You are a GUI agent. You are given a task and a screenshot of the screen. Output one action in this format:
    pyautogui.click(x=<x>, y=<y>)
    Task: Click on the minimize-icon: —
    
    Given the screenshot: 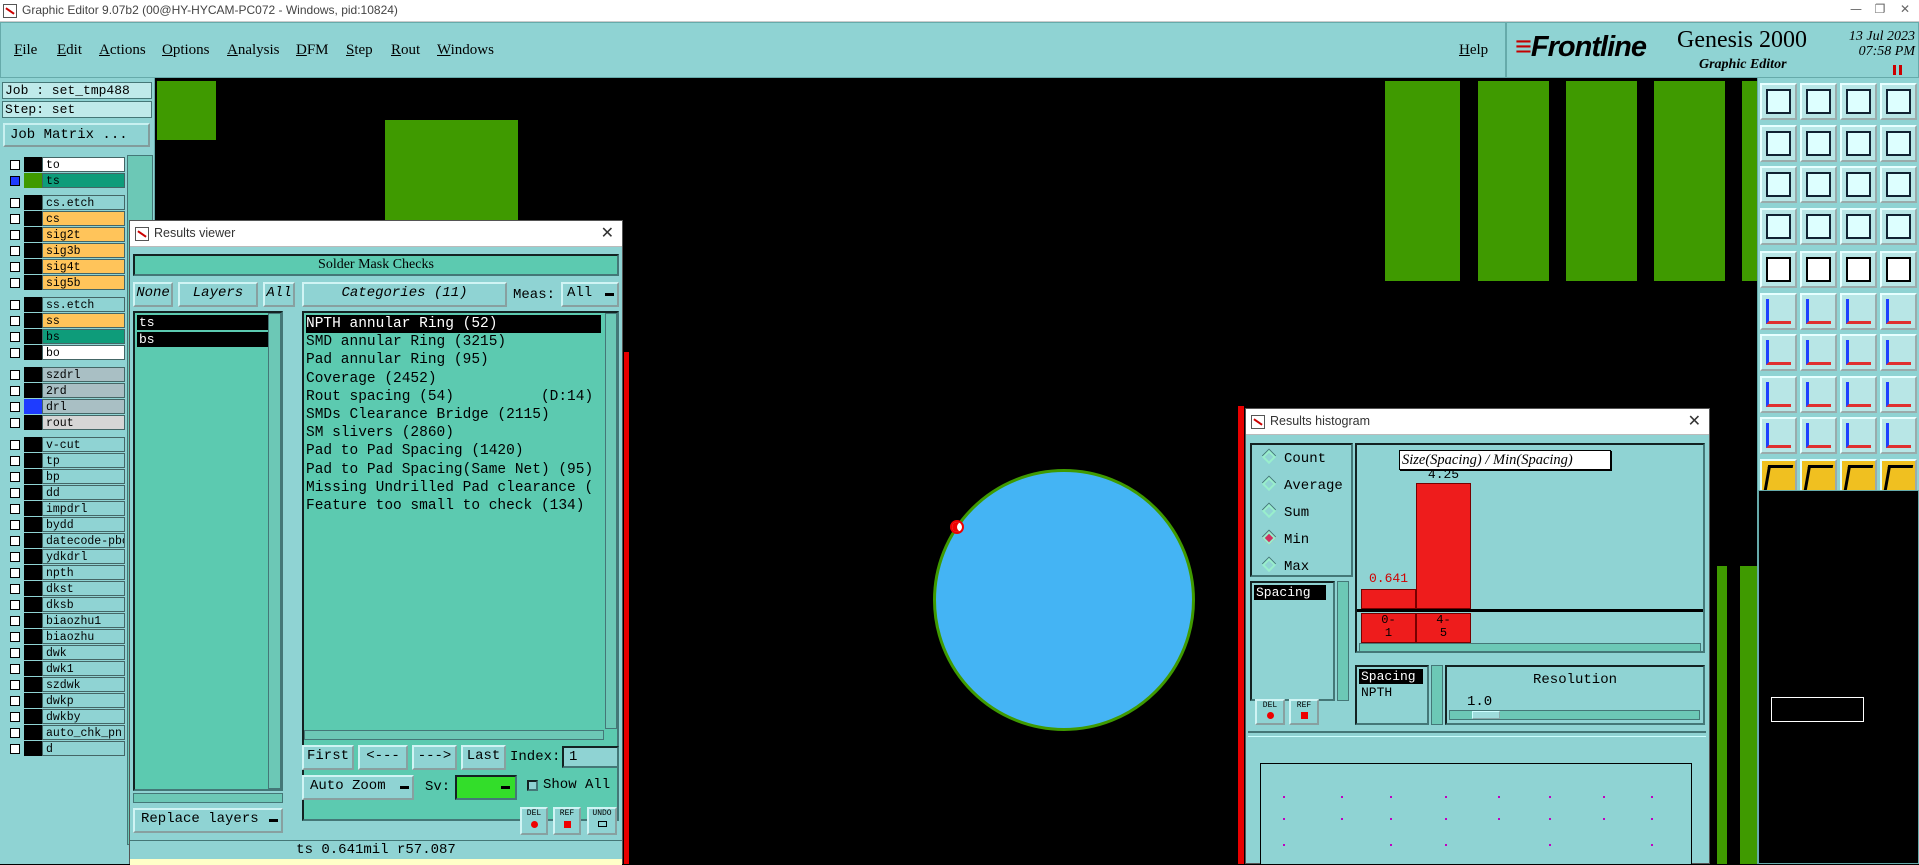 What is the action you would take?
    pyautogui.click(x=1856, y=10)
    